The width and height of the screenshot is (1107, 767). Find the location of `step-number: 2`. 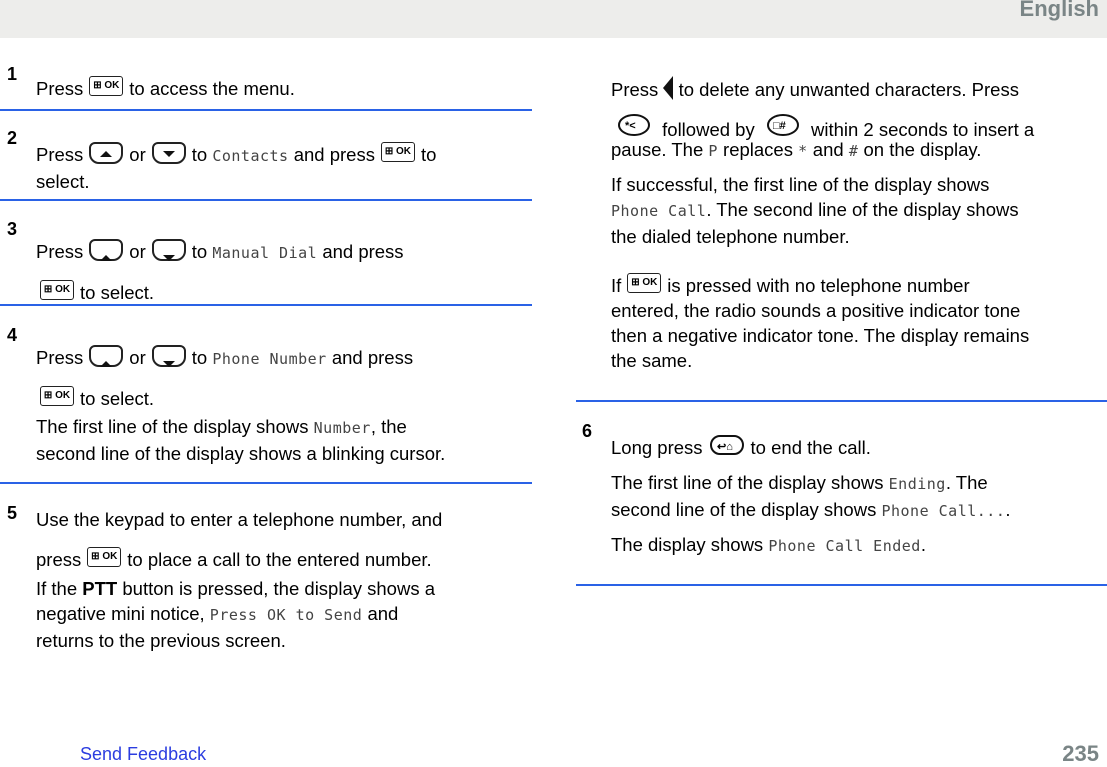

step-number: 2 is located at coordinates (12, 138).